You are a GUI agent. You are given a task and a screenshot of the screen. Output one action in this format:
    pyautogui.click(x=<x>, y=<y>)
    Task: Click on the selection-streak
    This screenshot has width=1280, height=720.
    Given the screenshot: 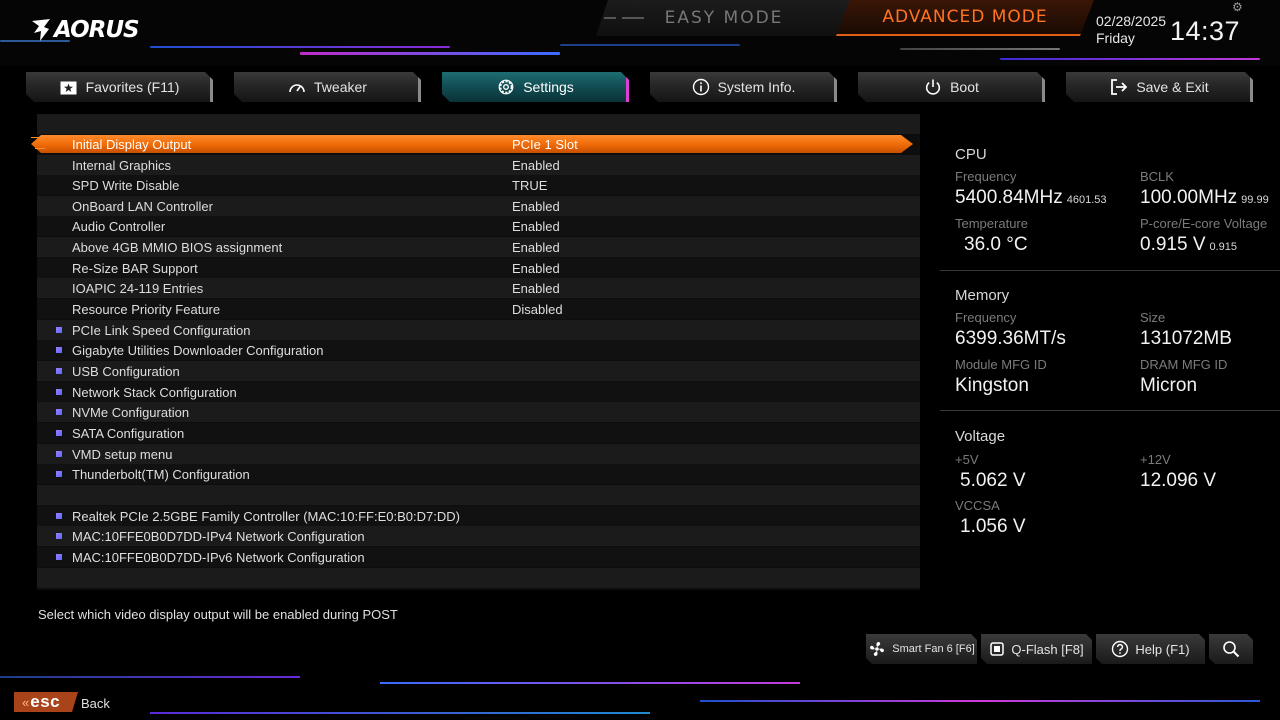 What is the action you would take?
    pyautogui.click(x=40, y=148)
    